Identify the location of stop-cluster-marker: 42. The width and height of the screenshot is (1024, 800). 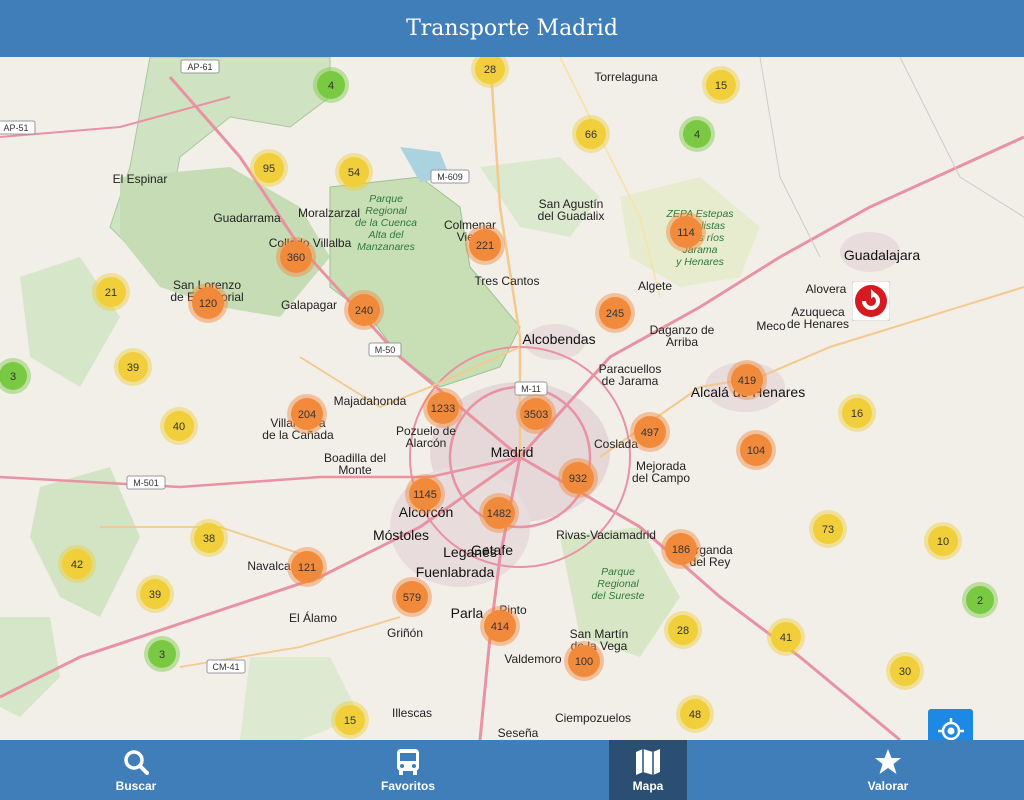
(77, 564).